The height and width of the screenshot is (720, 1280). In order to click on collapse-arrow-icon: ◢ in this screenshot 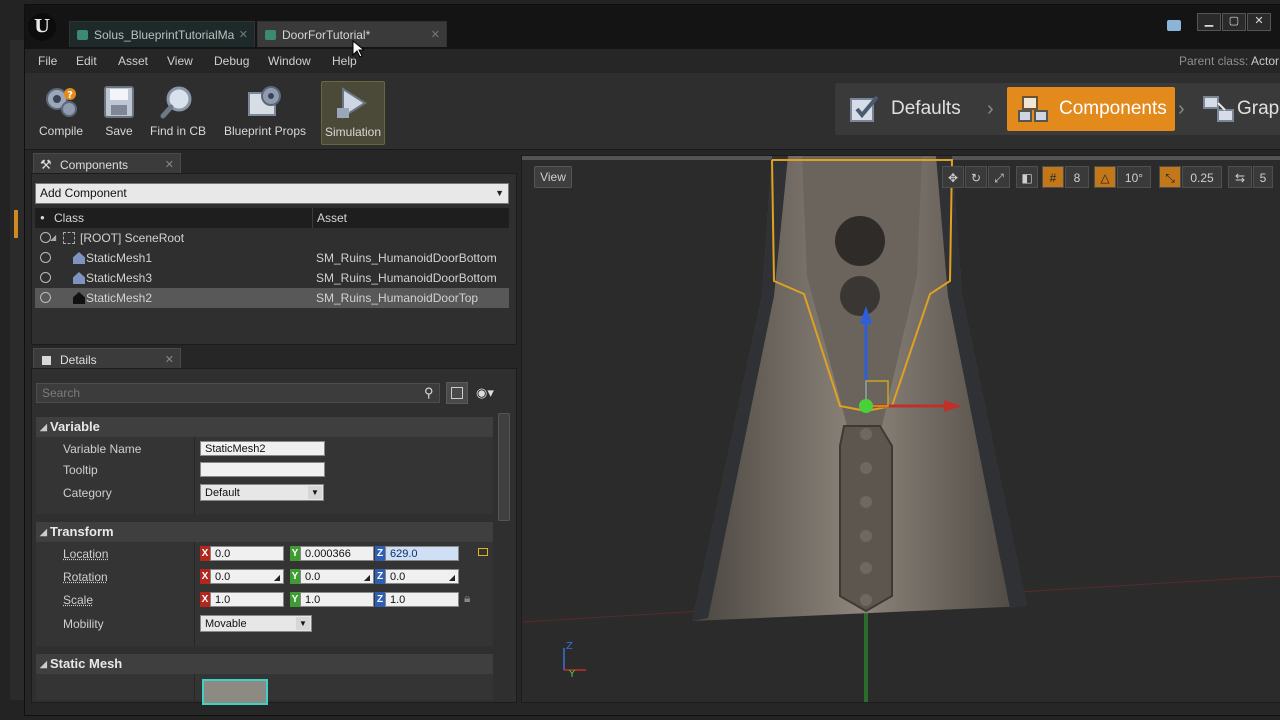, I will do `click(43, 427)`.